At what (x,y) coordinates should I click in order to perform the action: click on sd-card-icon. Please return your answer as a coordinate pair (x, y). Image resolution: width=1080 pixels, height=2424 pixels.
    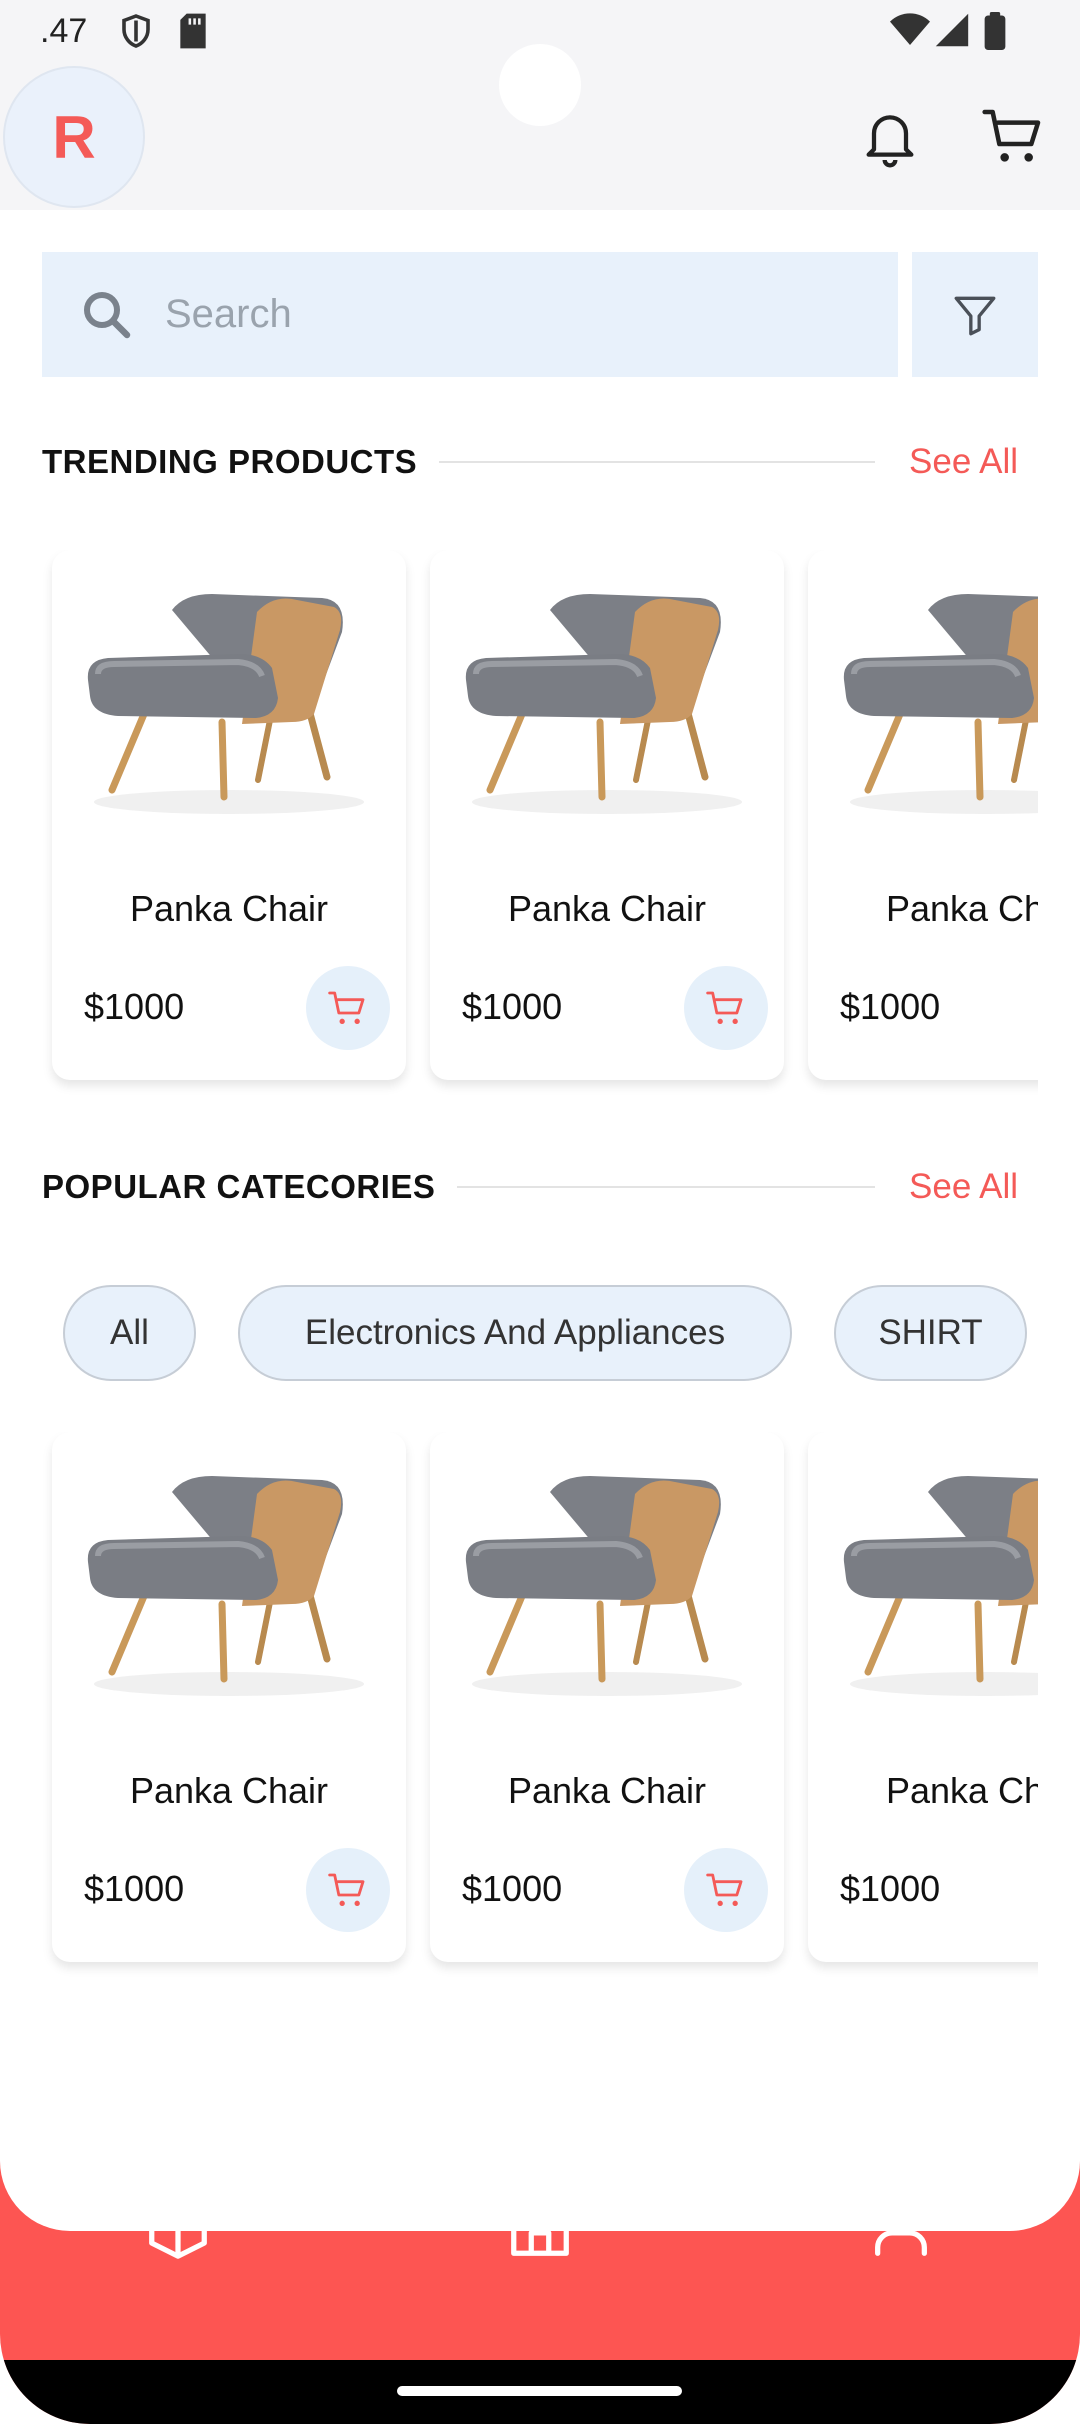
    Looking at the image, I should click on (193, 31).